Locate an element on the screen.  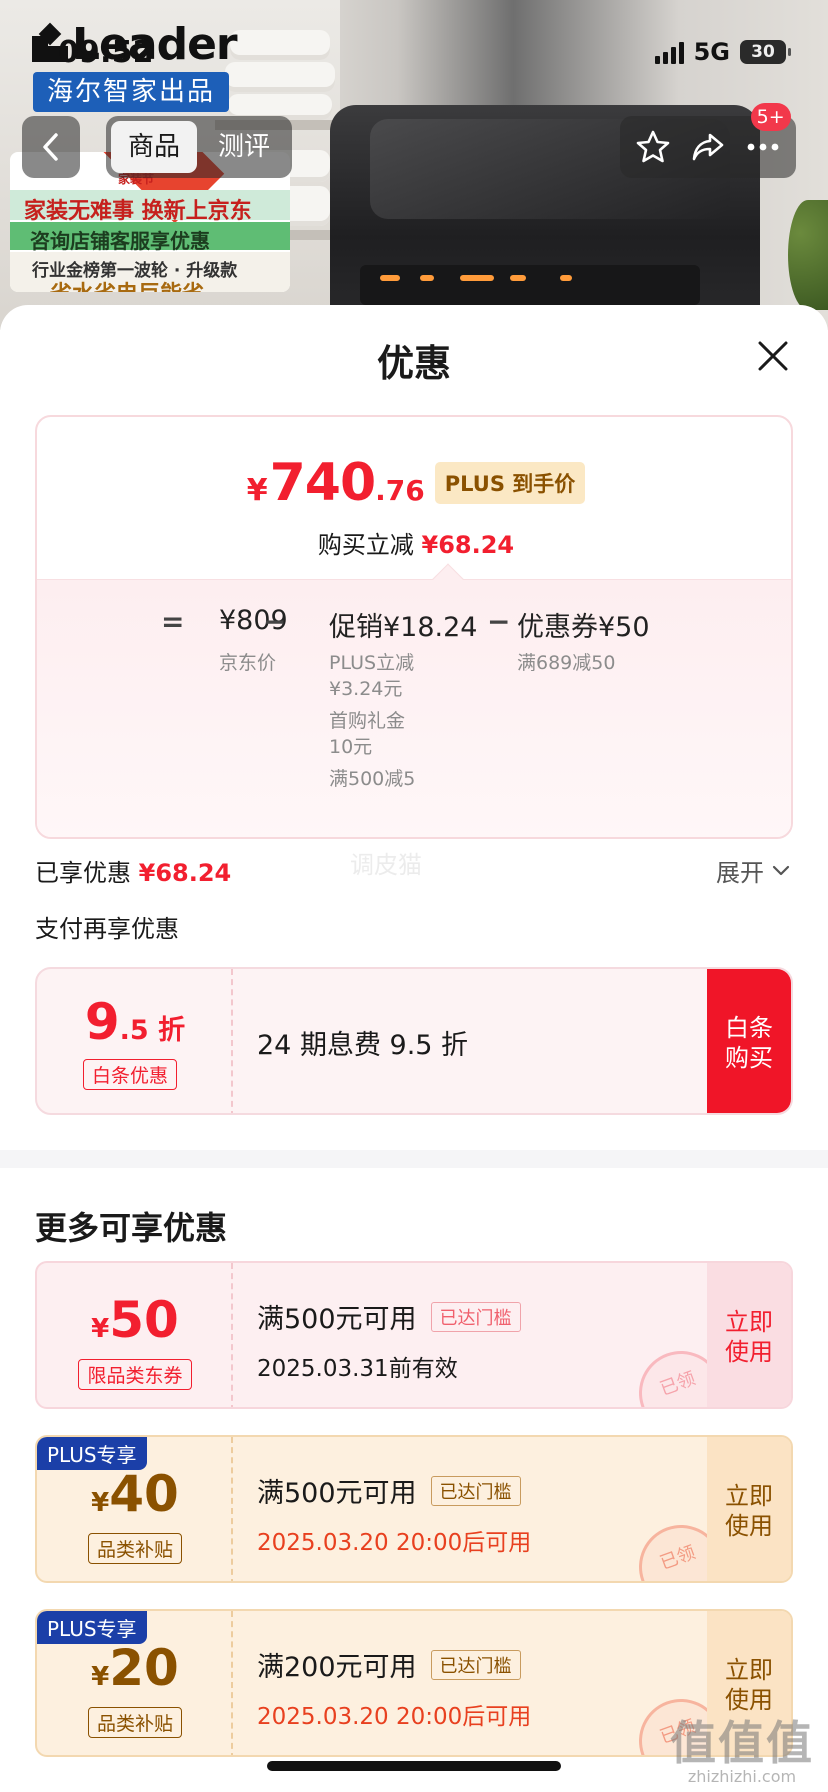
watermark-glyphs: 值值值 is located at coordinates (742, 1743).